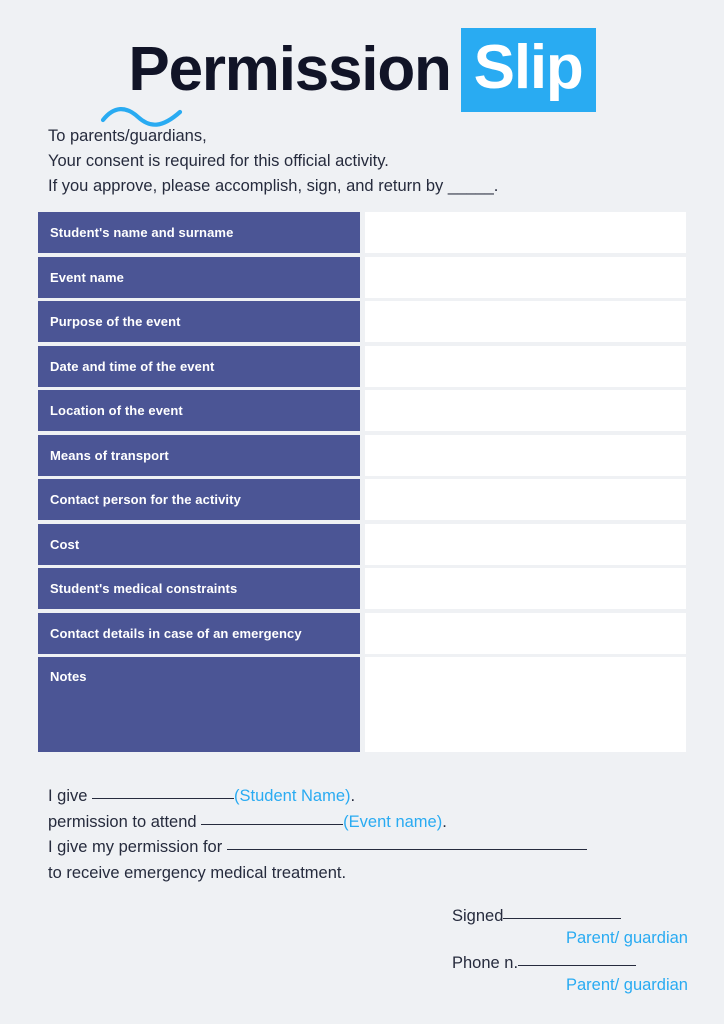  Describe the element at coordinates (572, 963) in the screenshot. I see `phone-line: Phone n.` at that location.